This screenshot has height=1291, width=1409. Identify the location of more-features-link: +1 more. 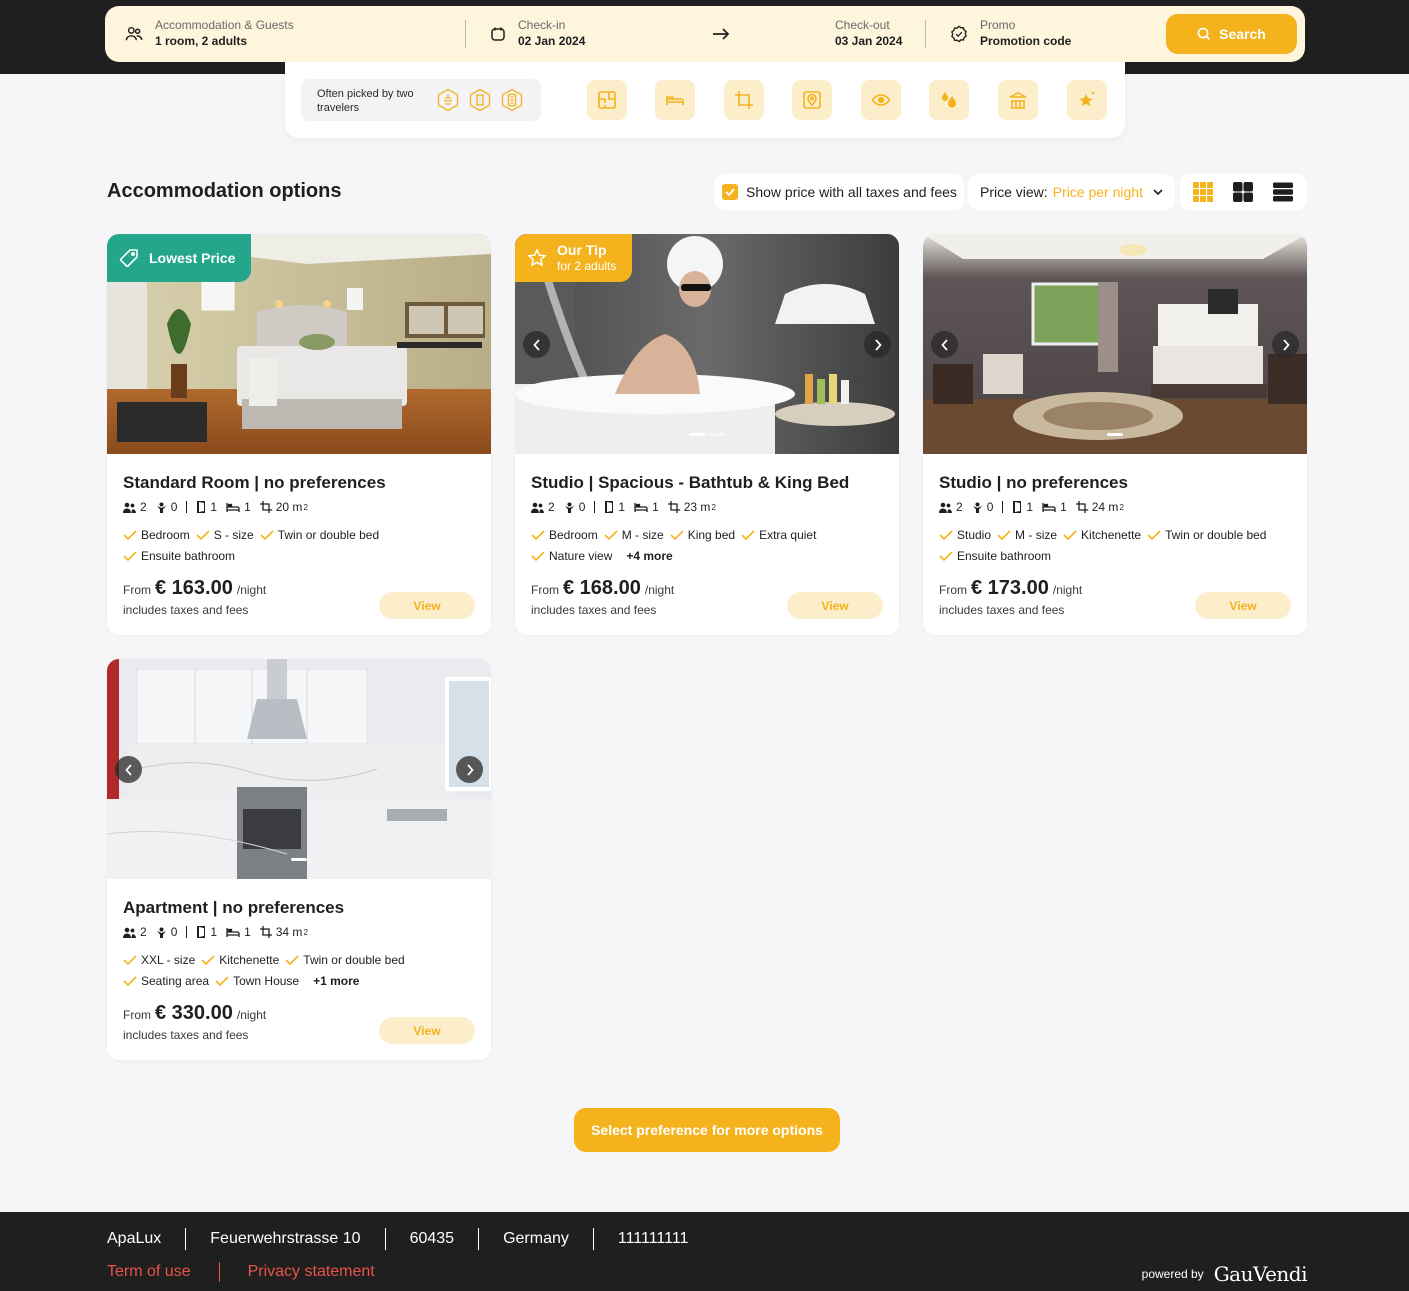
(336, 981).